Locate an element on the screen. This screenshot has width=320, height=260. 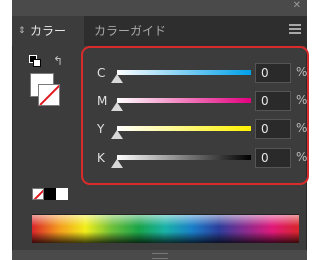
slider-label-yellow: Y is located at coordinates (101, 129).